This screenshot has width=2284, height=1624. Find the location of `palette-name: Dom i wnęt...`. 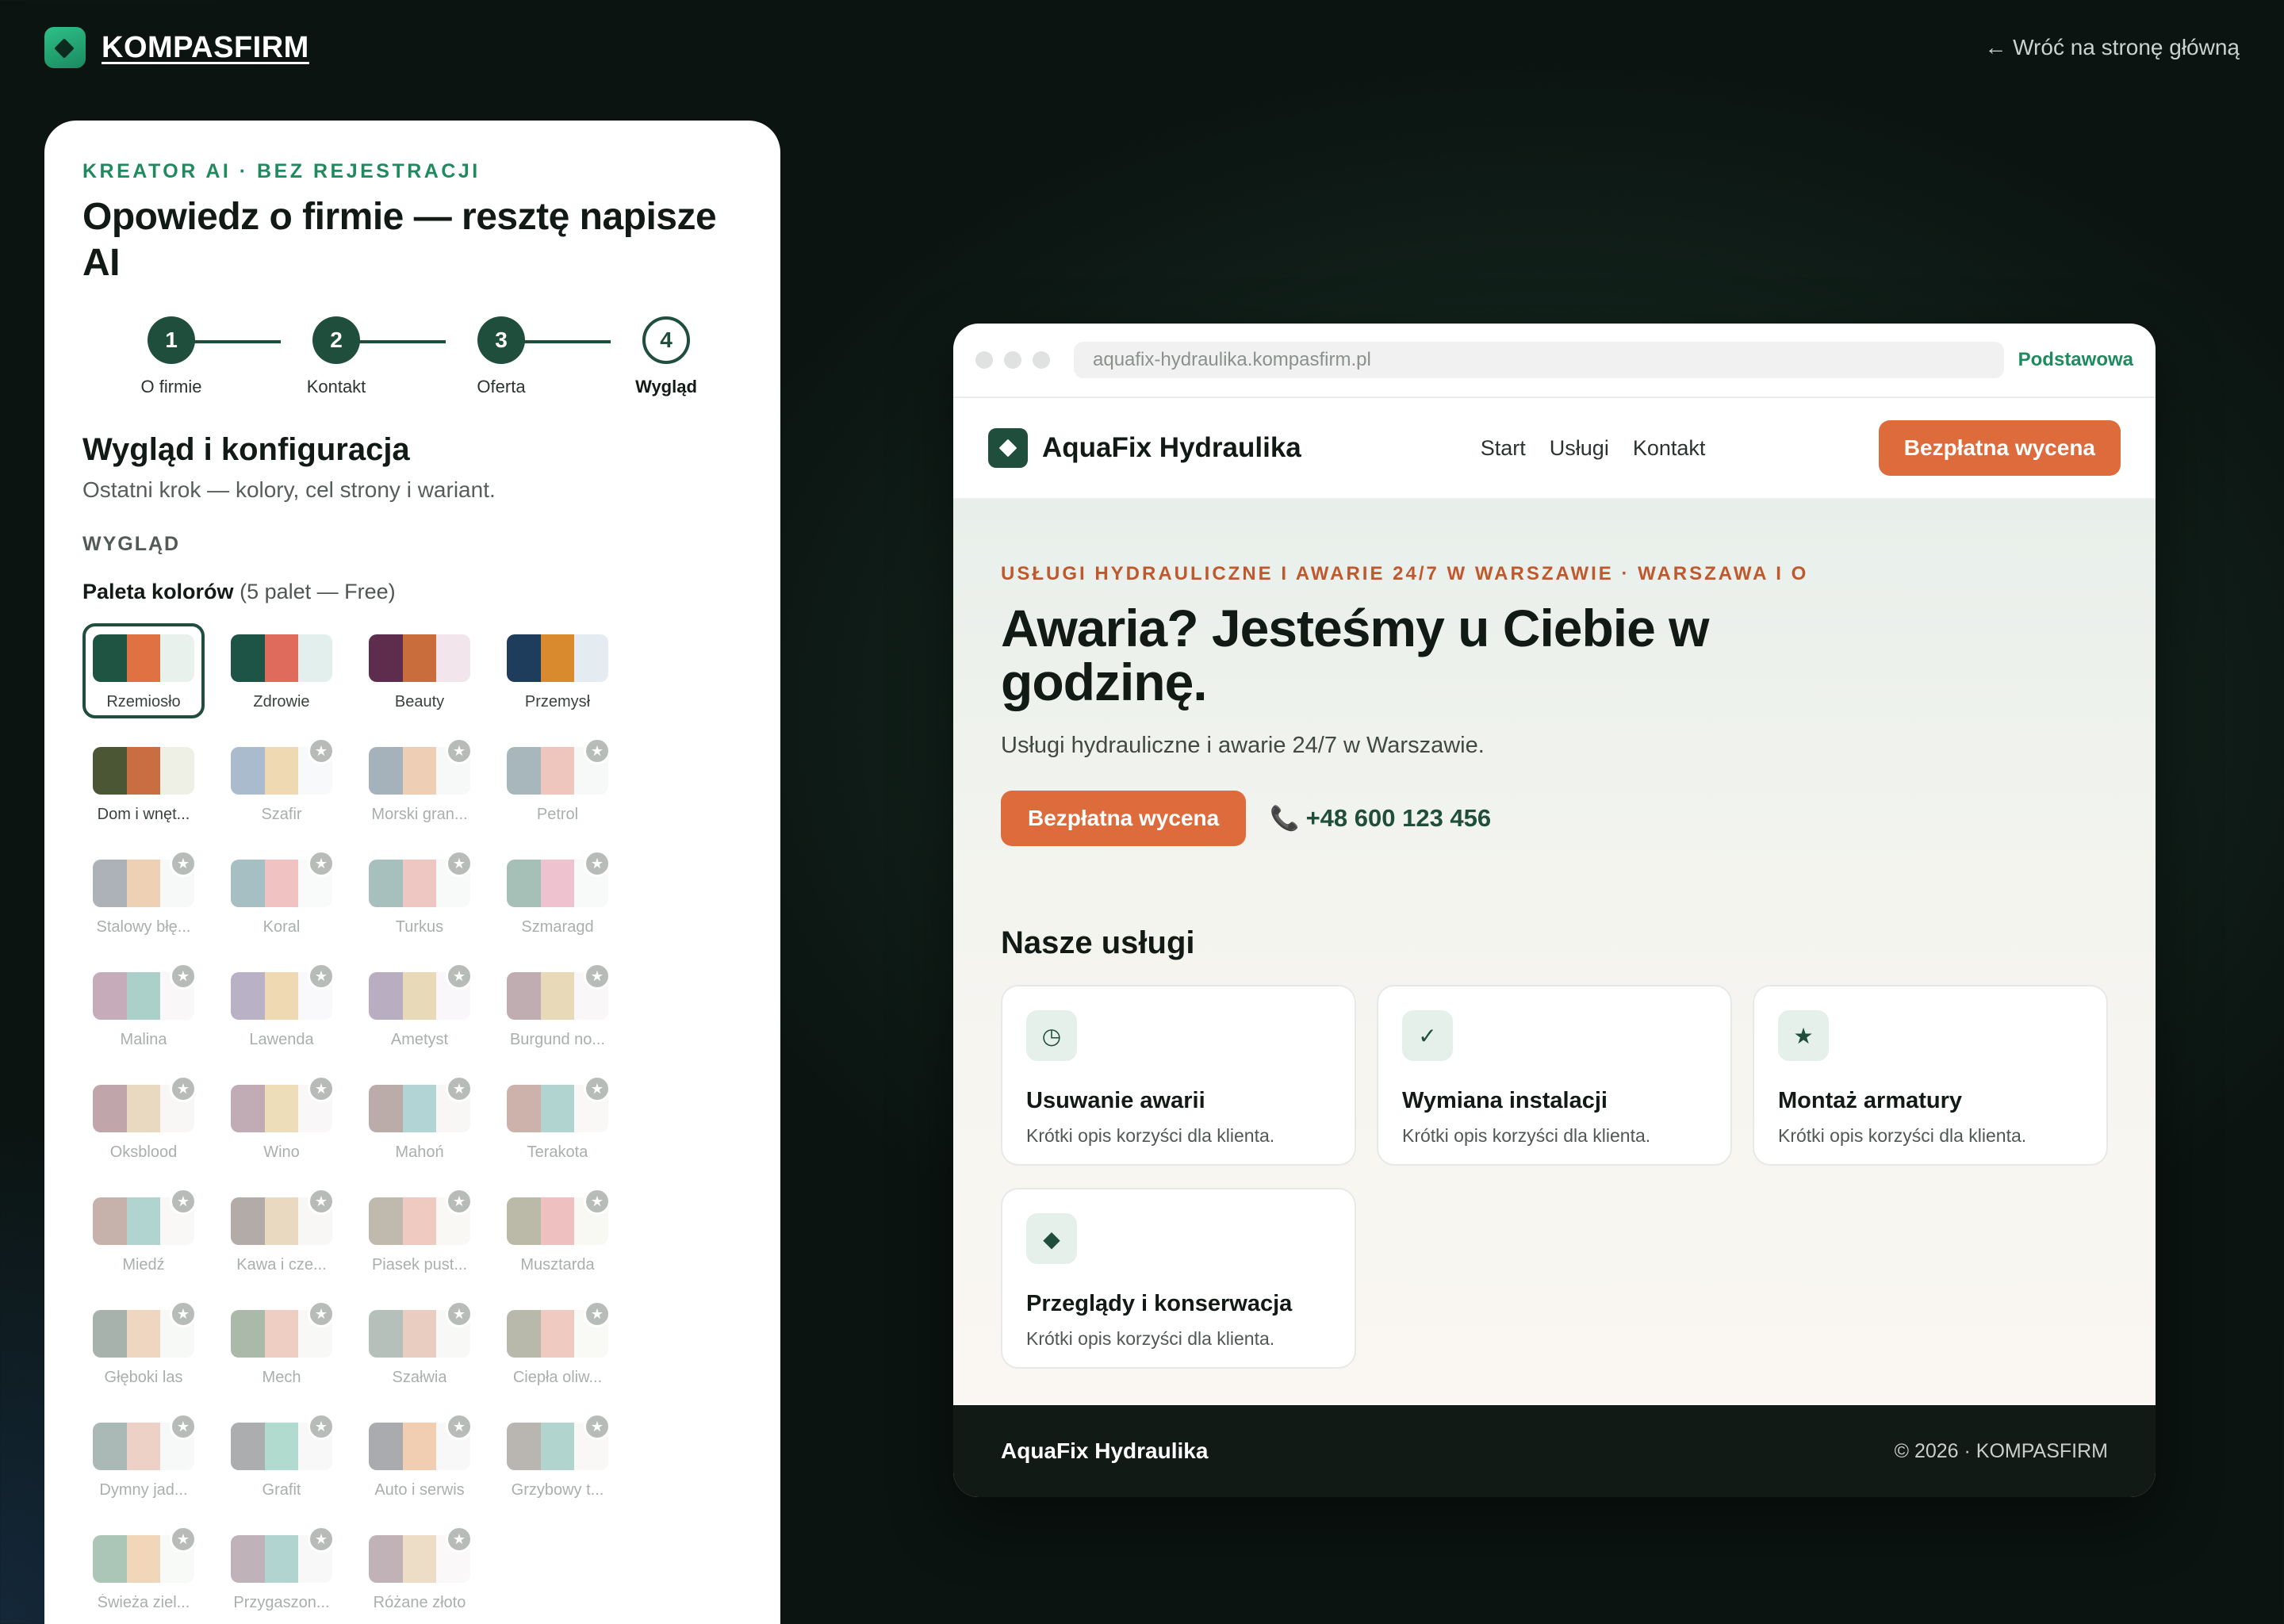

palette-name: Dom i wnęt... is located at coordinates (143, 814).